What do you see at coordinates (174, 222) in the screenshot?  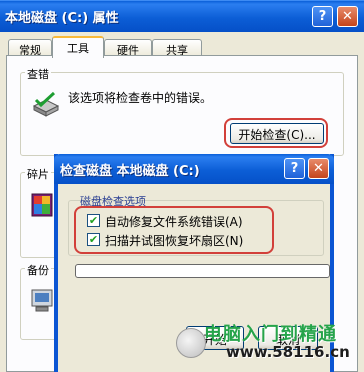 I see `auto-fix-label: 自动修复文件系统错误(A)` at bounding box center [174, 222].